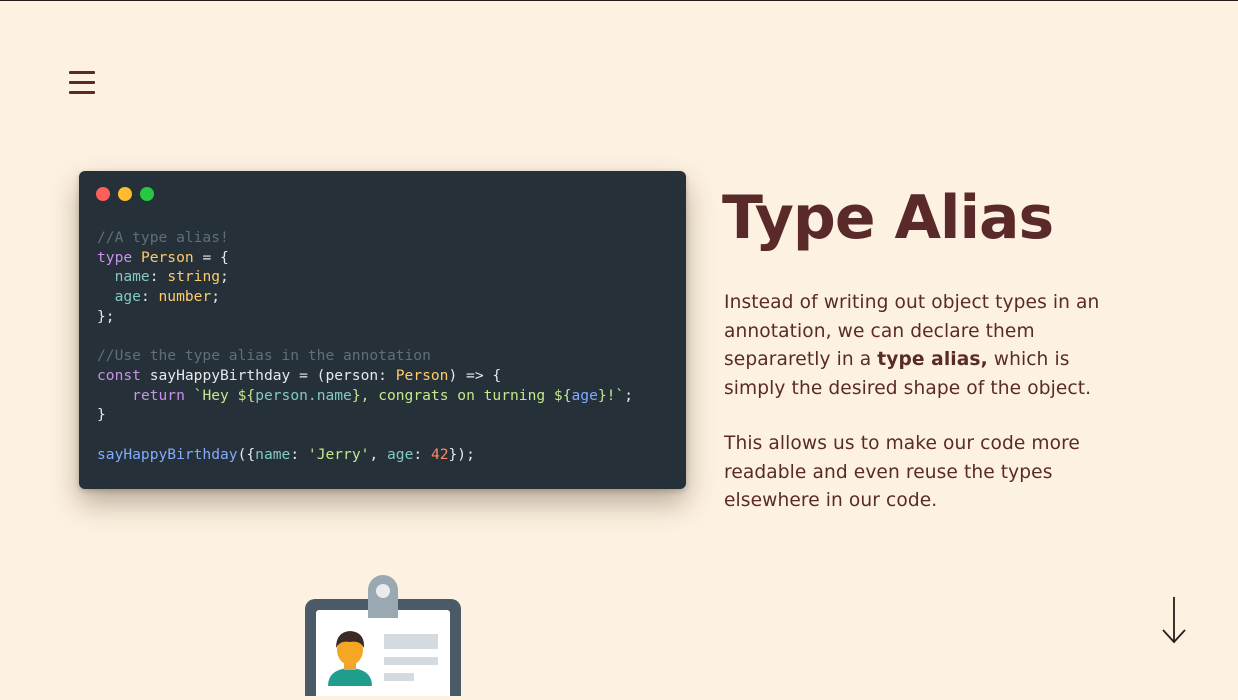 This screenshot has height=700, width=1238. I want to click on code-string: }!`, so click(611, 395).